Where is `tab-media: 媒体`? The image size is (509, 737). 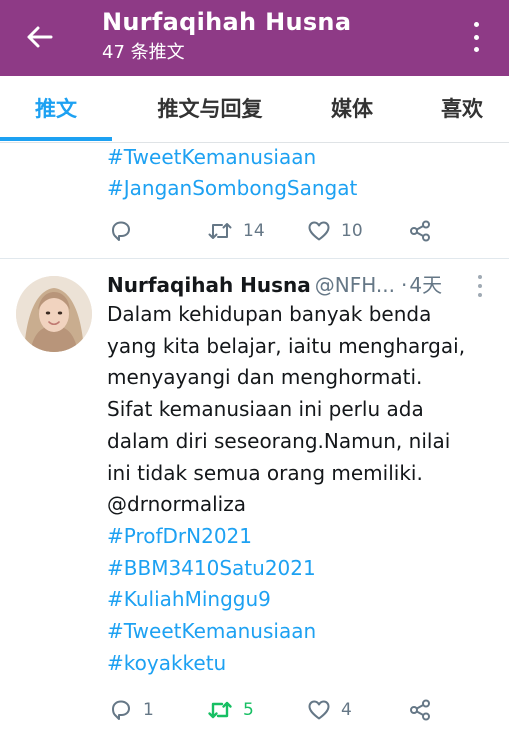
tab-media: 媒体 is located at coordinates (352, 108).